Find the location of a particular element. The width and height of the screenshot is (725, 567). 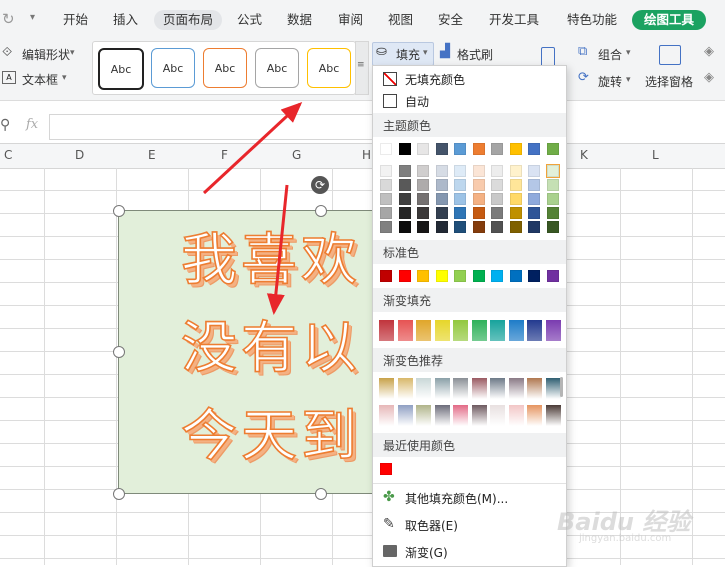

auto-fill-item: 自动 is located at coordinates (469, 101).